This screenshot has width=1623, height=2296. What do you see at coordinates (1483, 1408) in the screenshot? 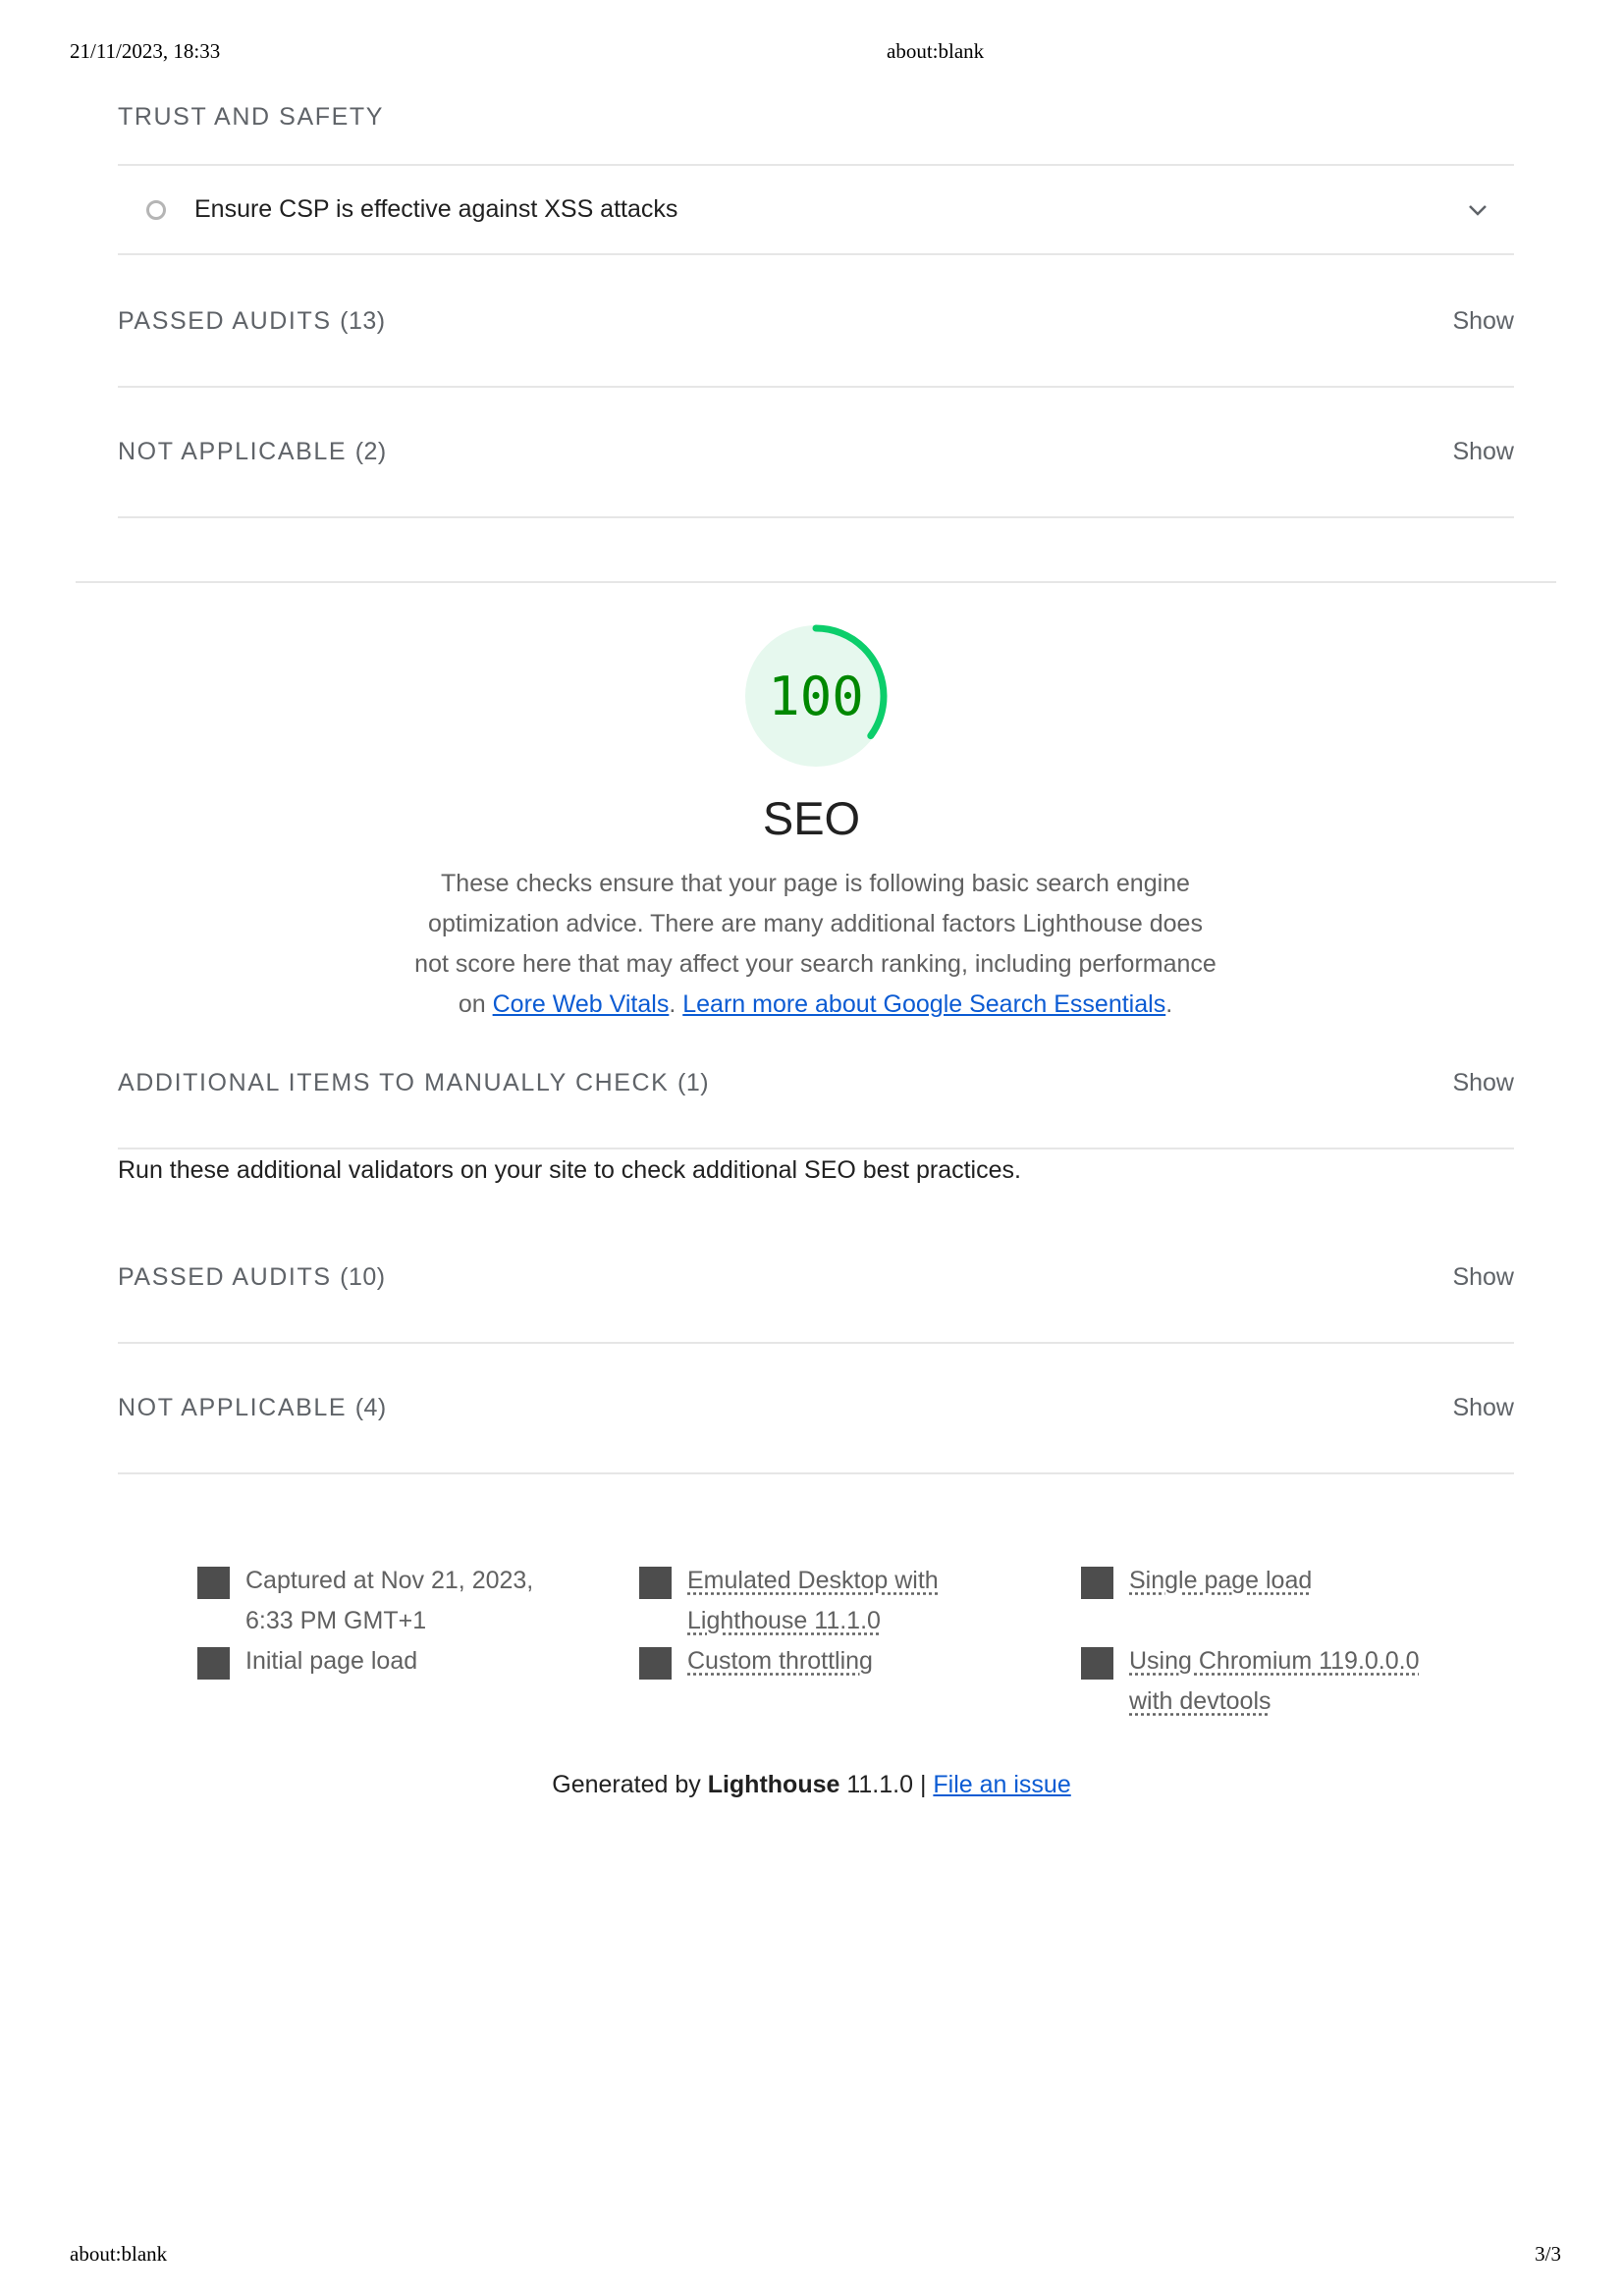
I see `seo-not-applicable-show-toggle: Show` at bounding box center [1483, 1408].